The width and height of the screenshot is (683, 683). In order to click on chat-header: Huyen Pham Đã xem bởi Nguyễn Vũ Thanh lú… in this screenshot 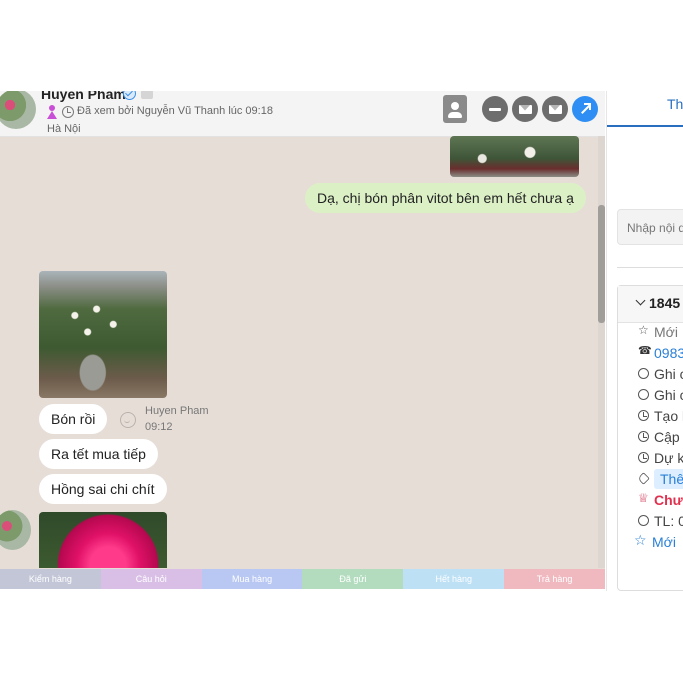, I will do `click(302, 114)`.